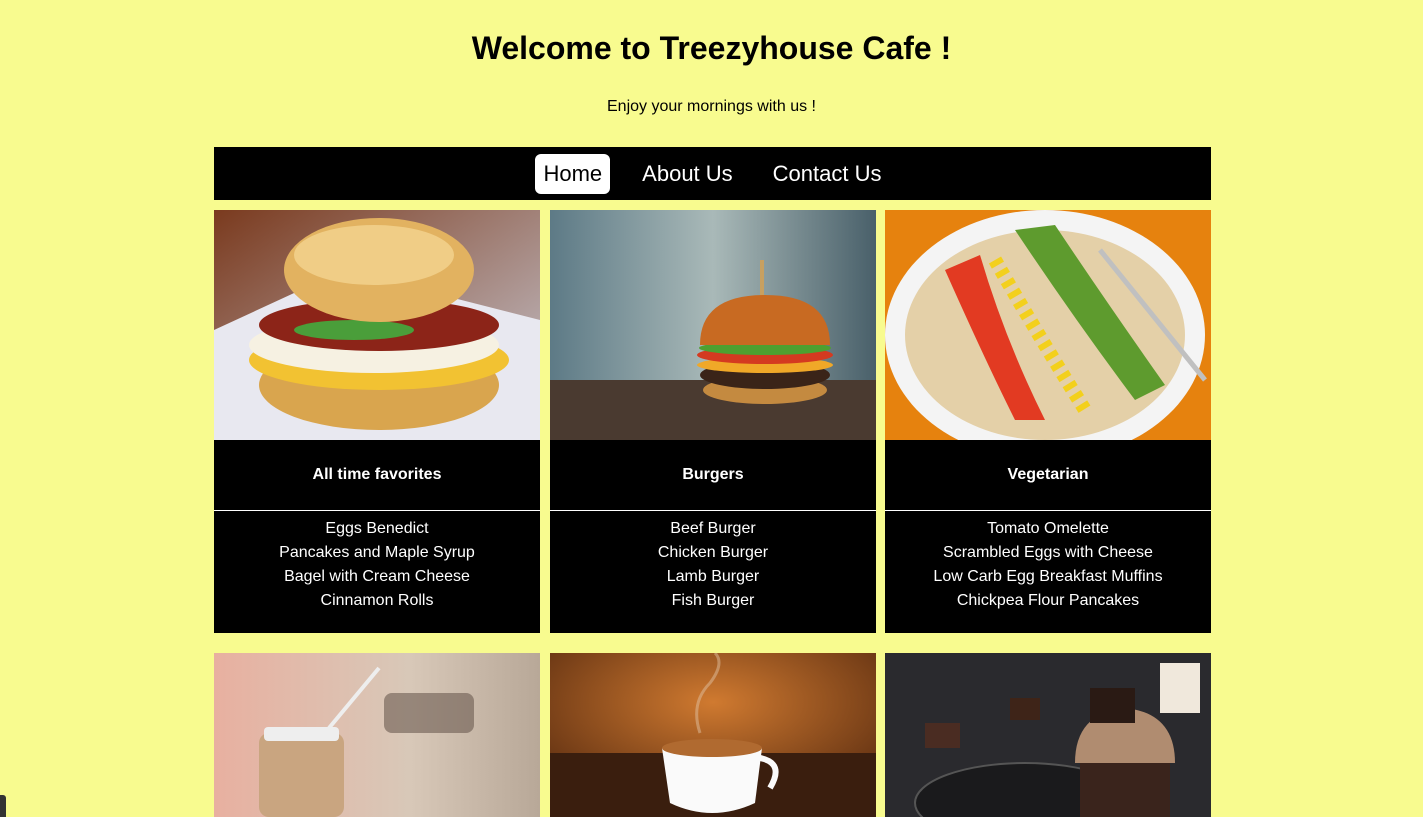  Describe the element at coordinates (377, 325) in the screenshot. I see `breakfast-sandwich-photo` at that location.